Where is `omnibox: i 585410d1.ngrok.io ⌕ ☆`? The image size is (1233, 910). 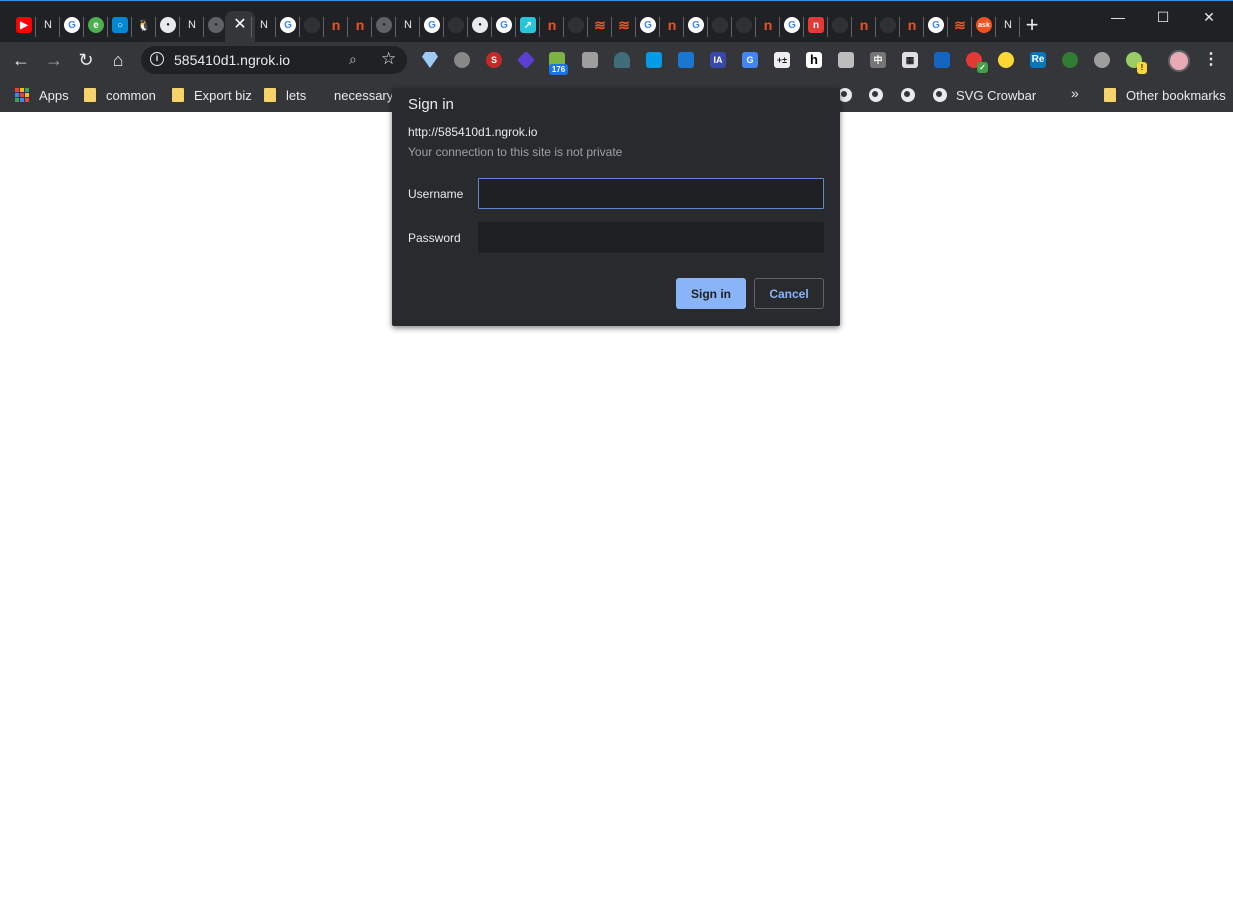 omnibox: i 585410d1.ngrok.io ⌕ ☆ is located at coordinates (274, 60).